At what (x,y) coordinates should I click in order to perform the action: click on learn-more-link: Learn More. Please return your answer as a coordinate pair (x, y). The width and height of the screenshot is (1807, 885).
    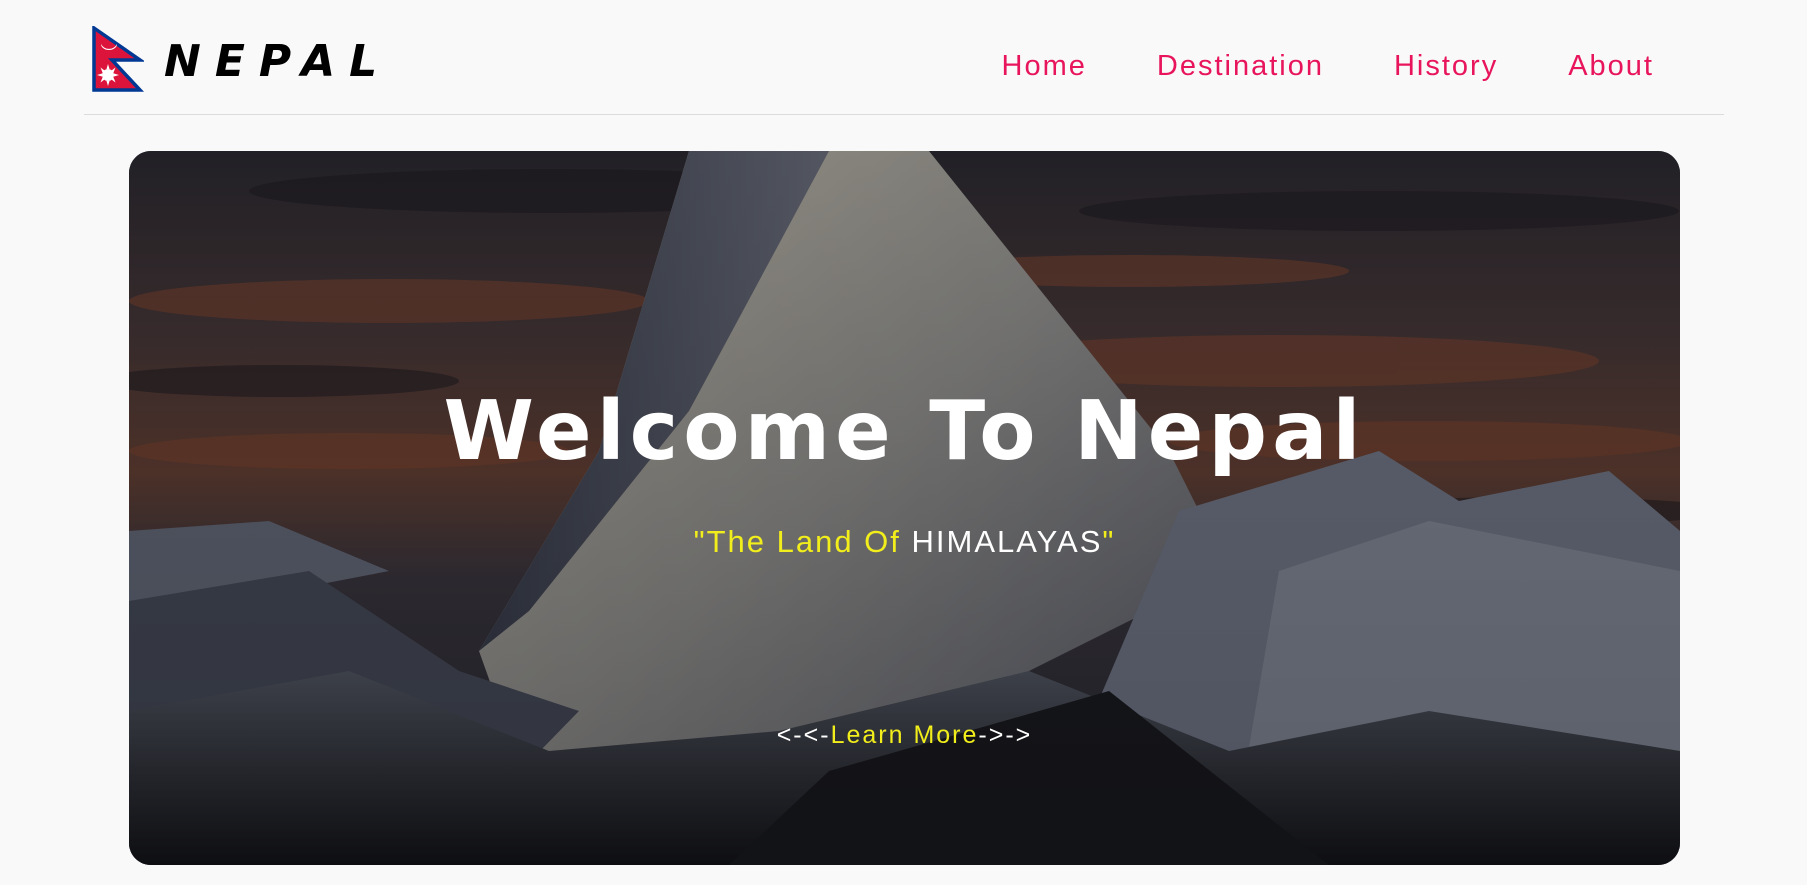
    Looking at the image, I should click on (905, 735).